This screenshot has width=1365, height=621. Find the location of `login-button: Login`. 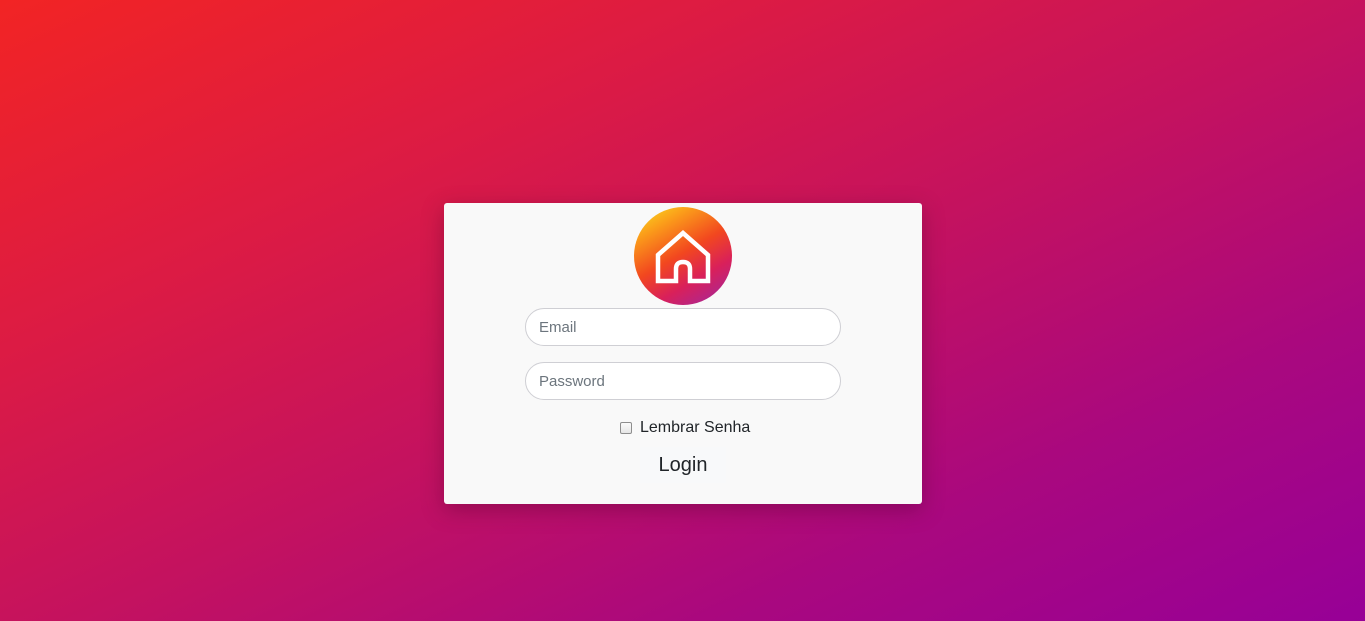

login-button: Login is located at coordinates (683, 465).